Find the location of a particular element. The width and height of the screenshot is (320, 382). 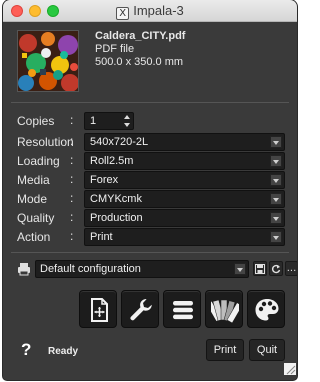

mode-label: Mode is located at coordinates (32, 199).